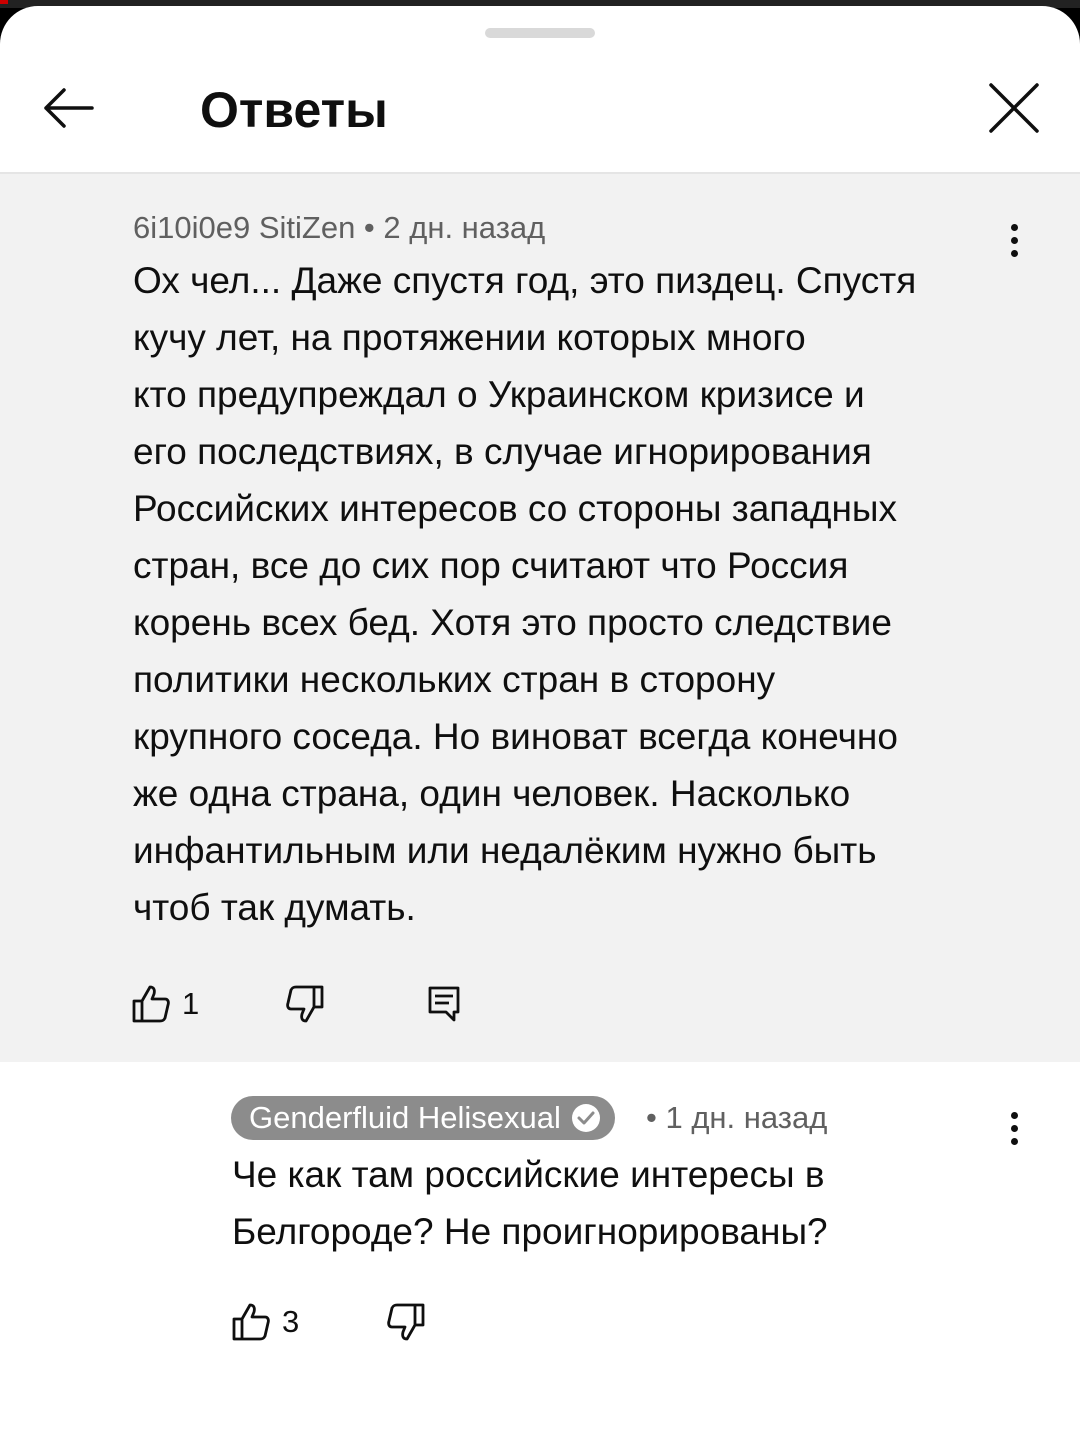 Image resolution: width=1080 pixels, height=1431 pixels. What do you see at coordinates (274, 907) in the screenshot?
I see `comment-line: чтоб так думать.` at bounding box center [274, 907].